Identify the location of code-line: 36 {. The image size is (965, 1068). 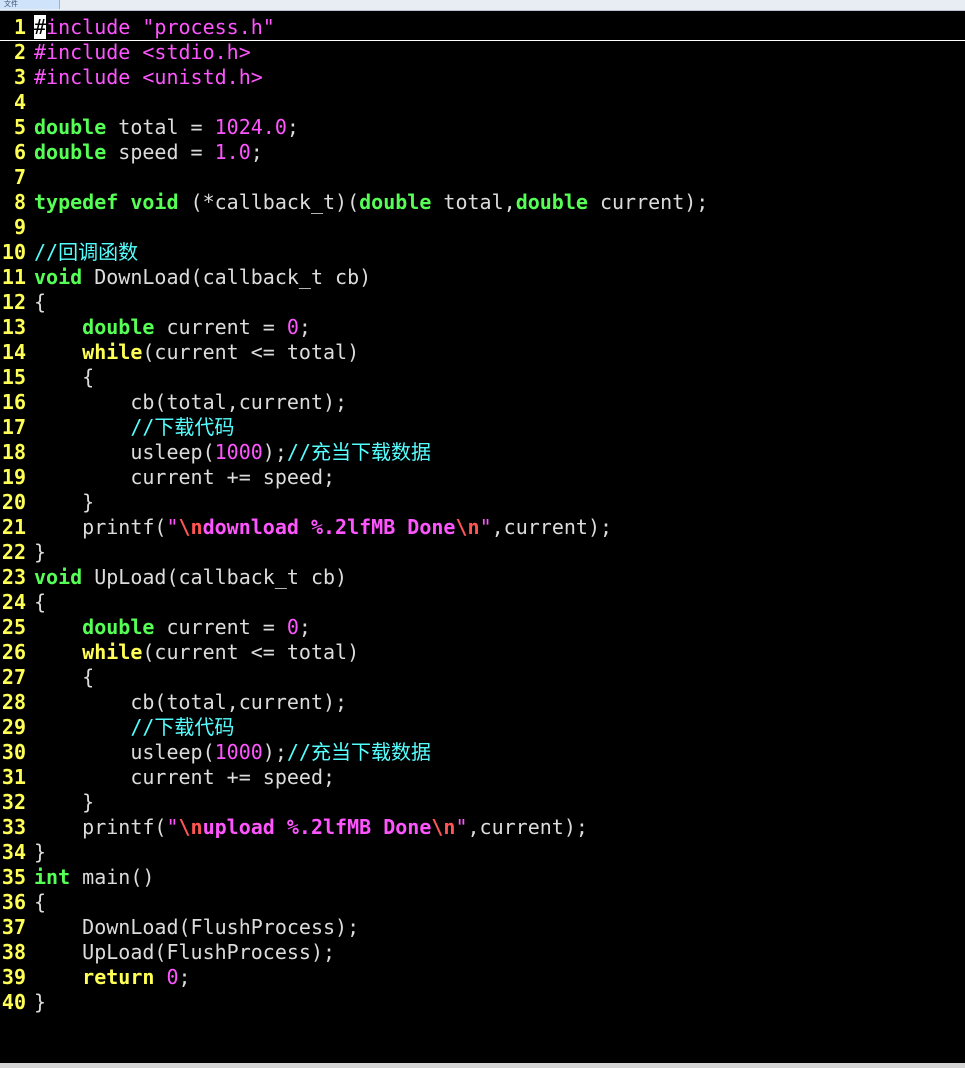
(482, 902).